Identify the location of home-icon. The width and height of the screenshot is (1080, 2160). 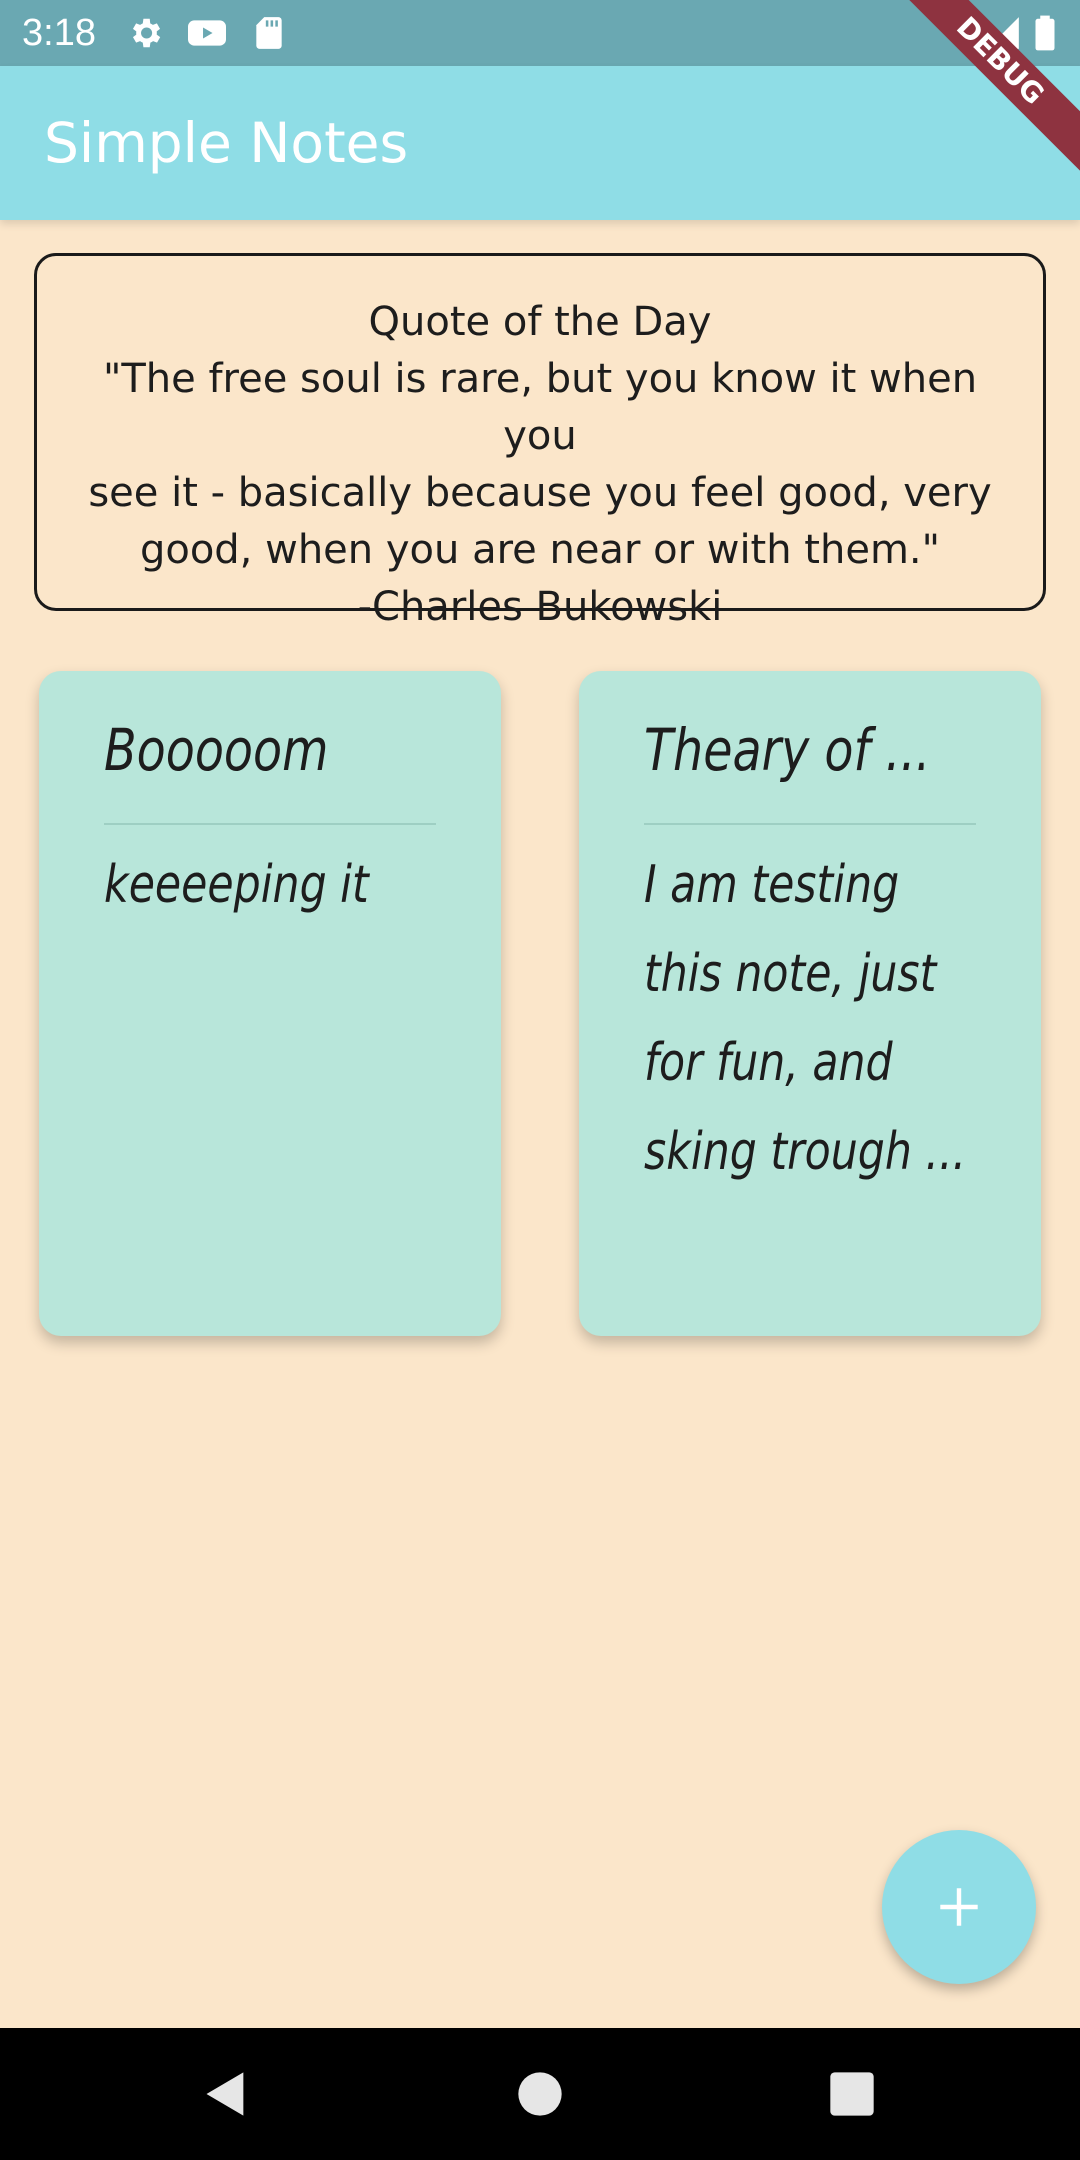
(540, 2094).